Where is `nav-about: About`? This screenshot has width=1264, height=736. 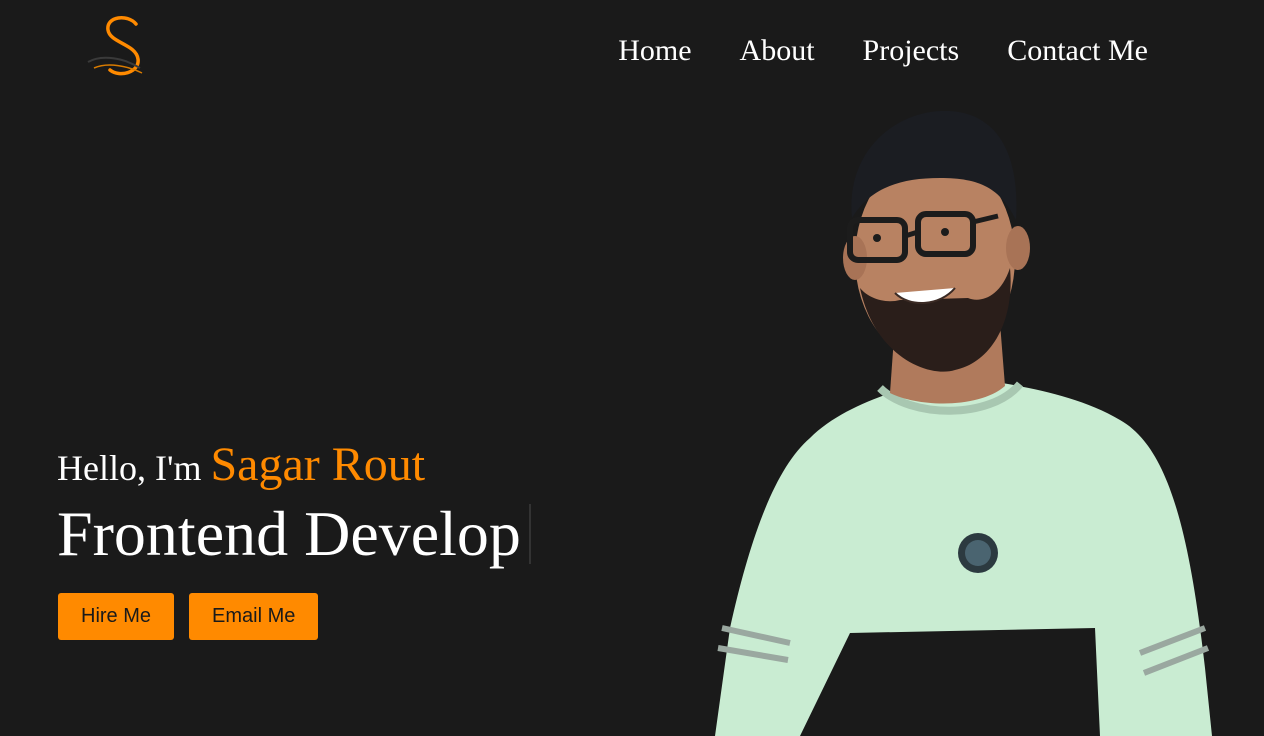 nav-about: About is located at coordinates (777, 51).